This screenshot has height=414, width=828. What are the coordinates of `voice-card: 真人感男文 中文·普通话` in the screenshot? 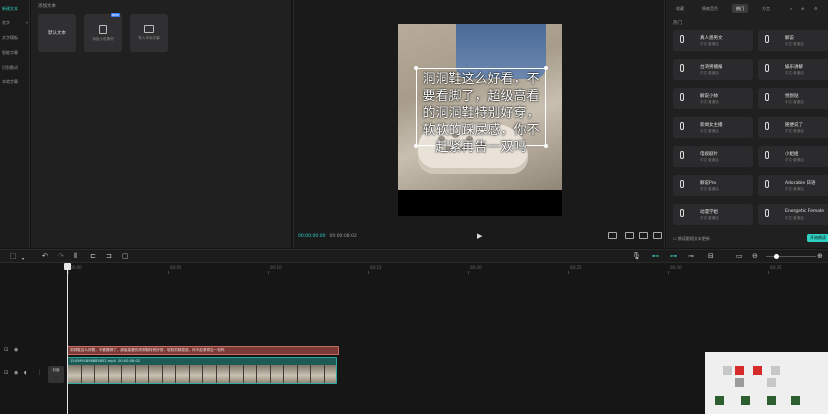 It's located at (713, 40).